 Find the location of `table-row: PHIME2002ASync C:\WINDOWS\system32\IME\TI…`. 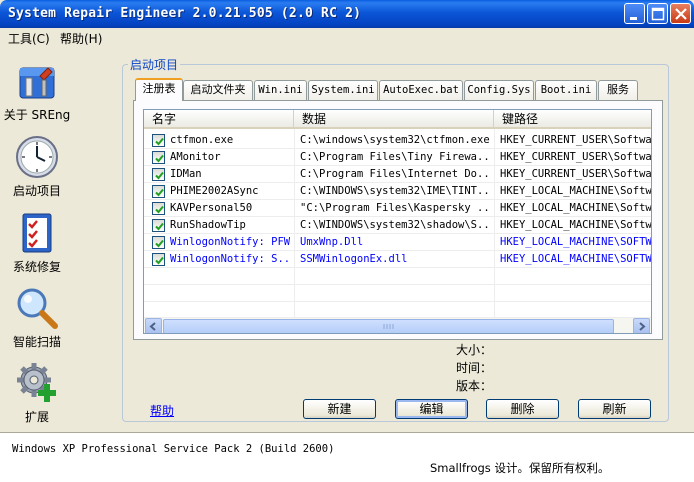

table-row: PHIME2002ASync C:\WINDOWS\system32\IME\TI… is located at coordinates (398, 191).